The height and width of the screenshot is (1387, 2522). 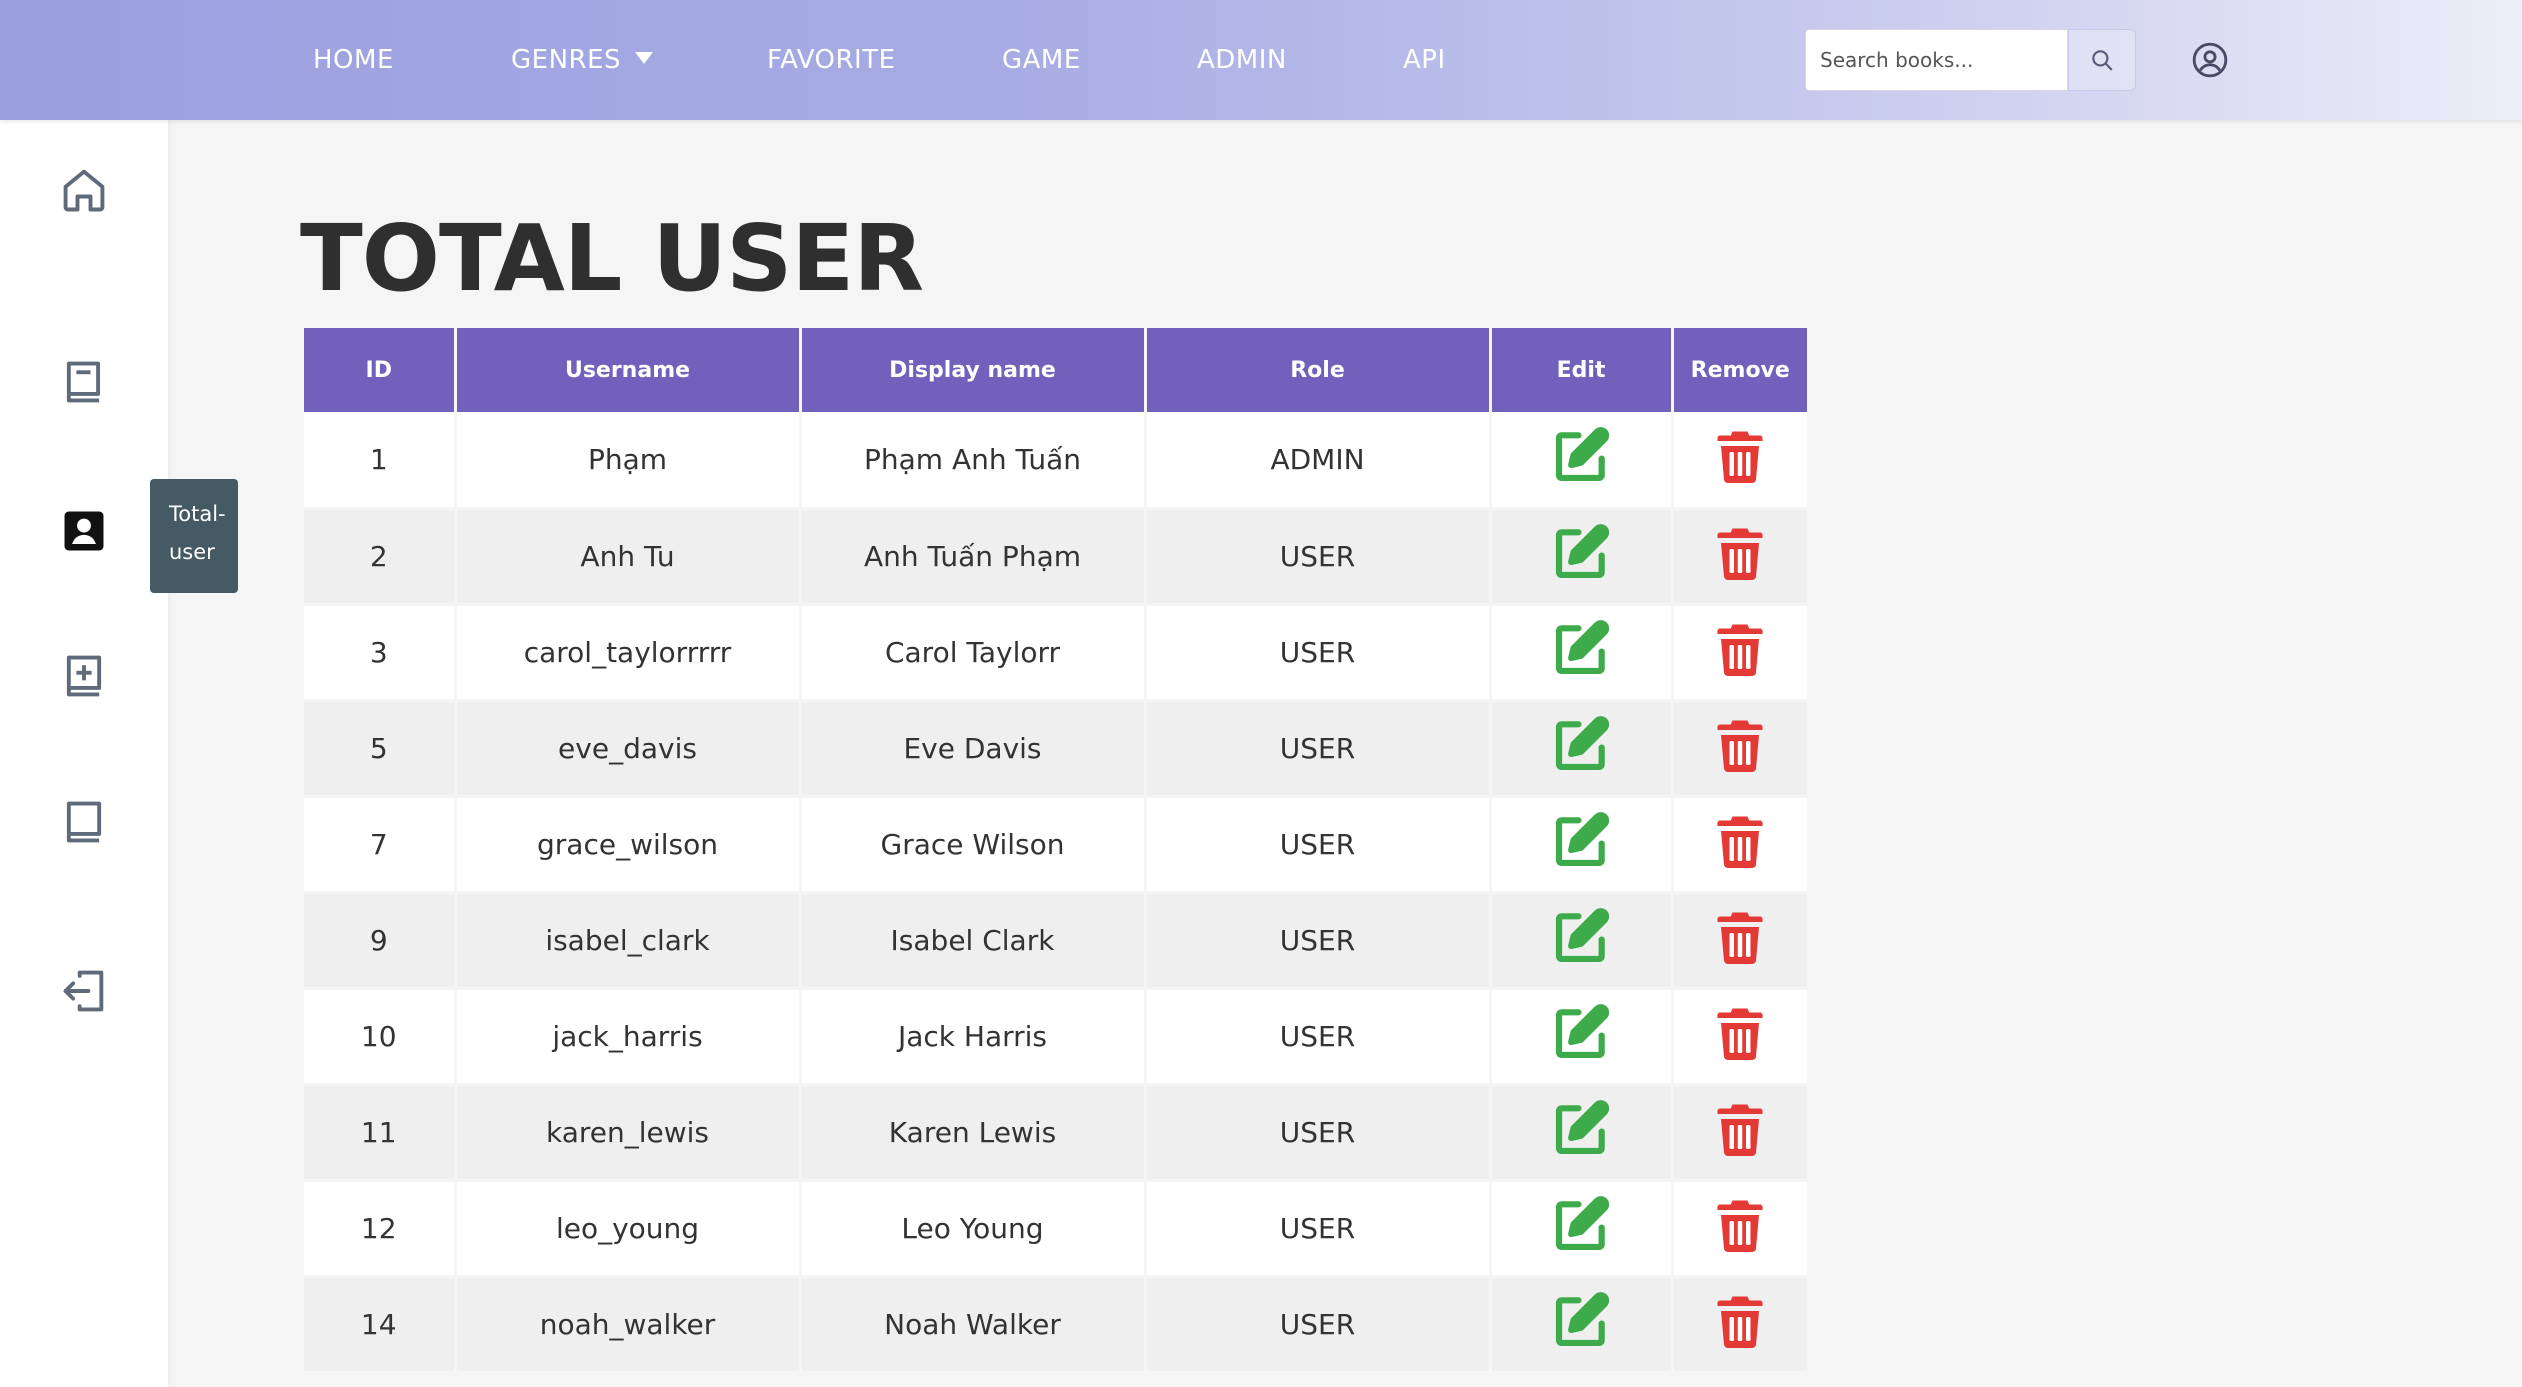 I want to click on table-row: 10 jack_harris Jack Harris USER, so click(x=1055, y=1037).